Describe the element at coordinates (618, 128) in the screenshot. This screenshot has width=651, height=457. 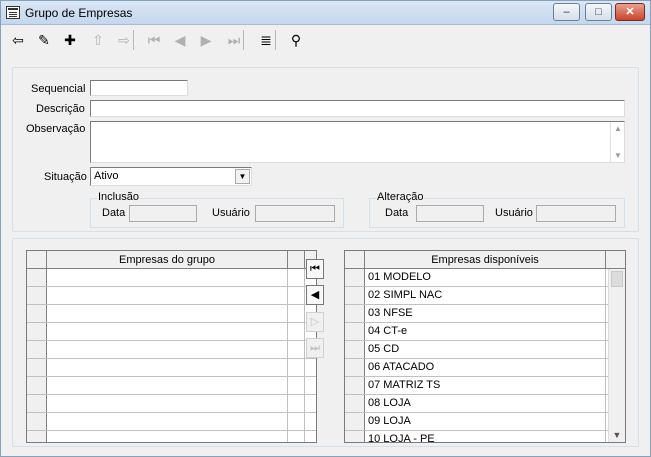
I see `chevron-up-icon: ▲` at that location.